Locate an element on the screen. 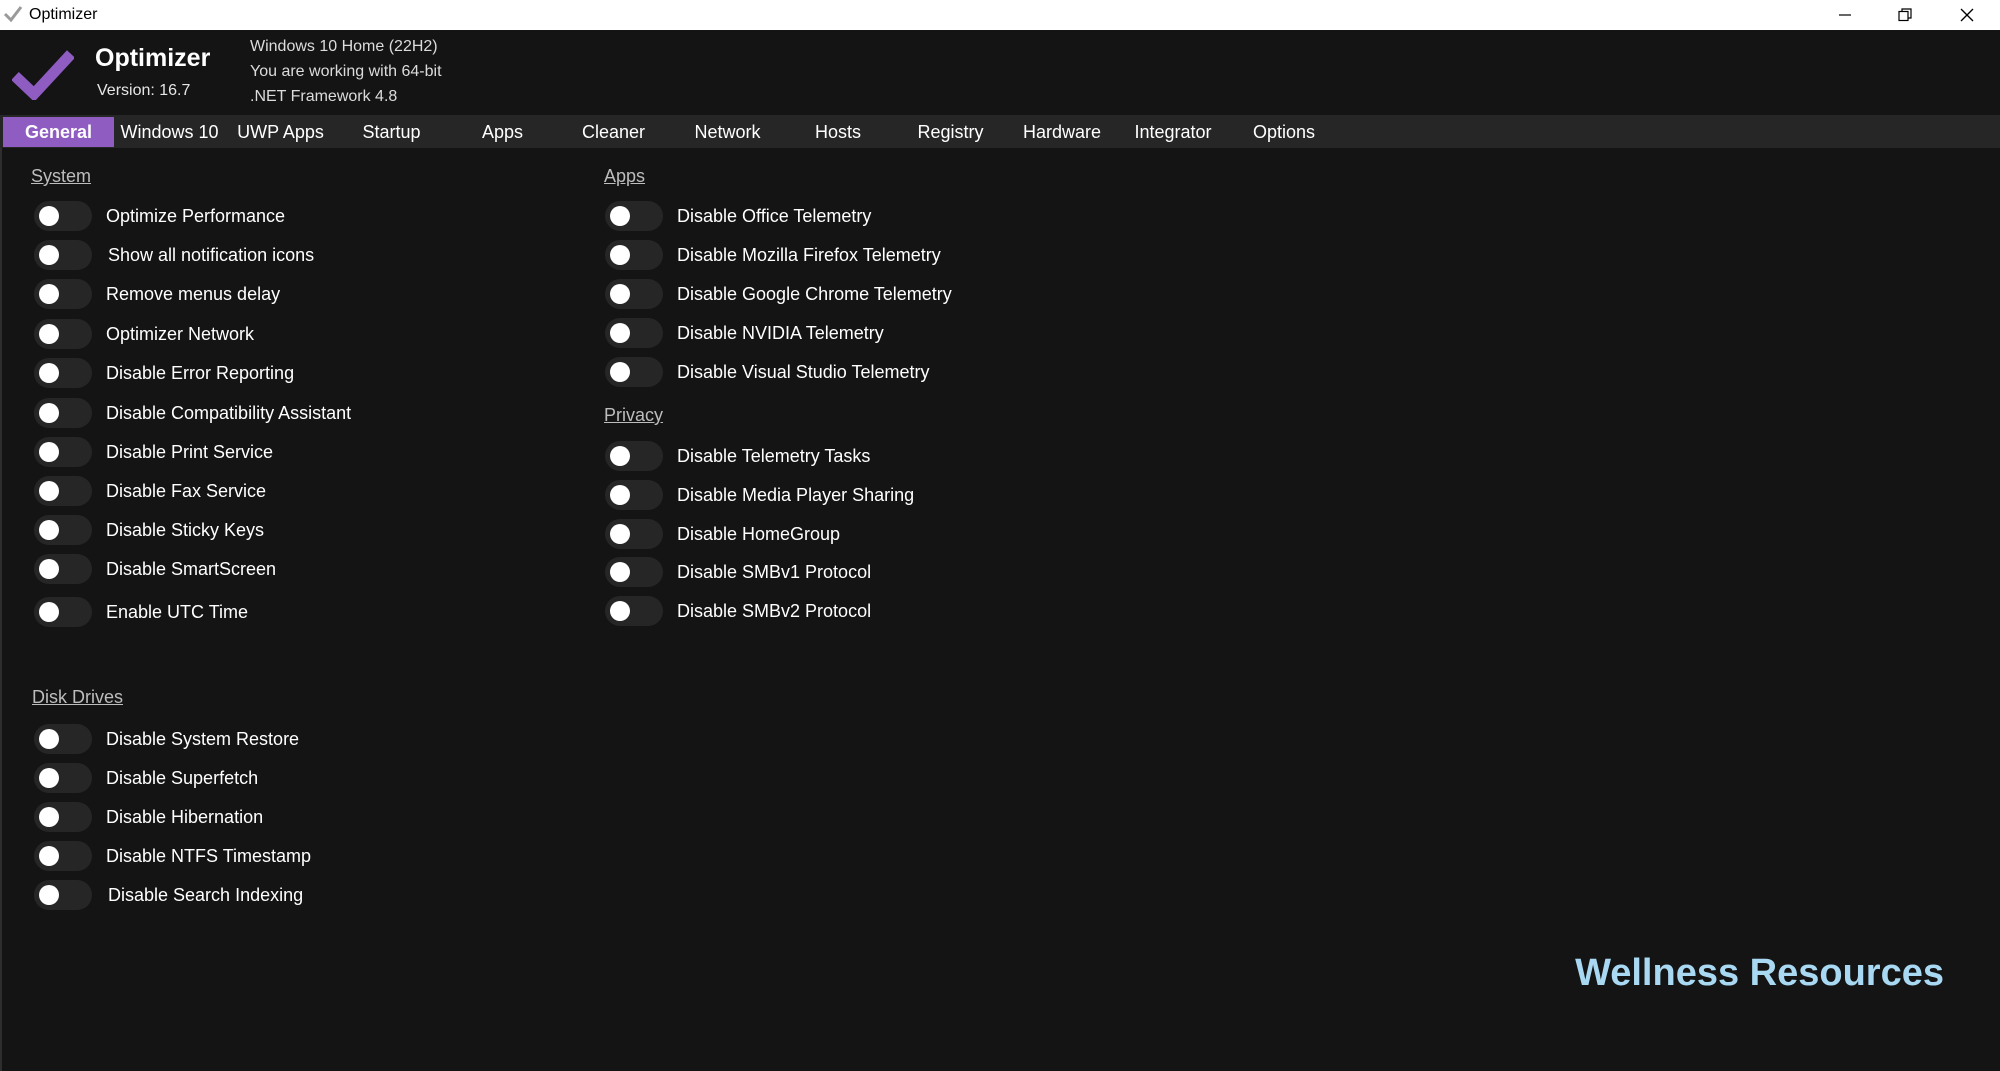 The height and width of the screenshot is (1071, 2000). toggle-row: Disable SMBv1 Protocol is located at coordinates (738, 572).